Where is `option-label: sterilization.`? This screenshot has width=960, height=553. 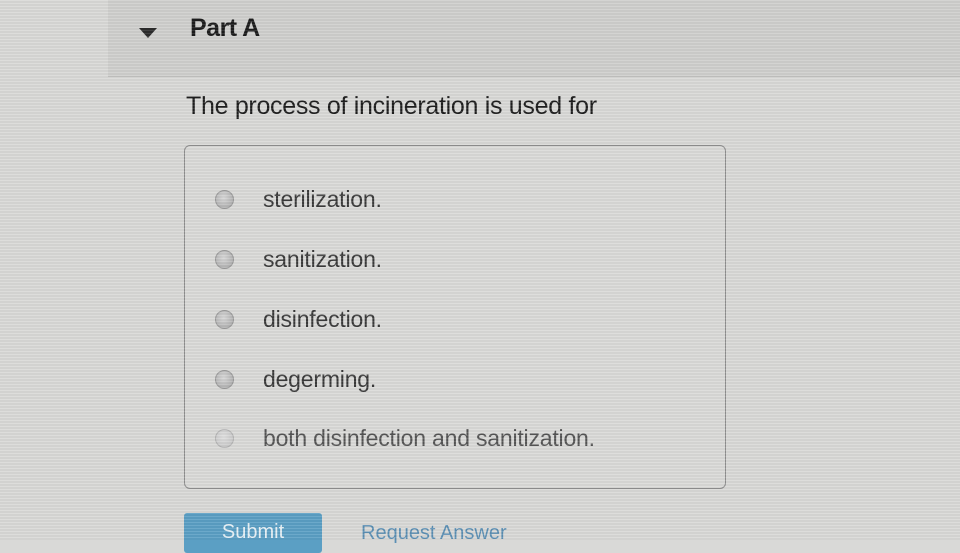 option-label: sterilization. is located at coordinates (322, 198).